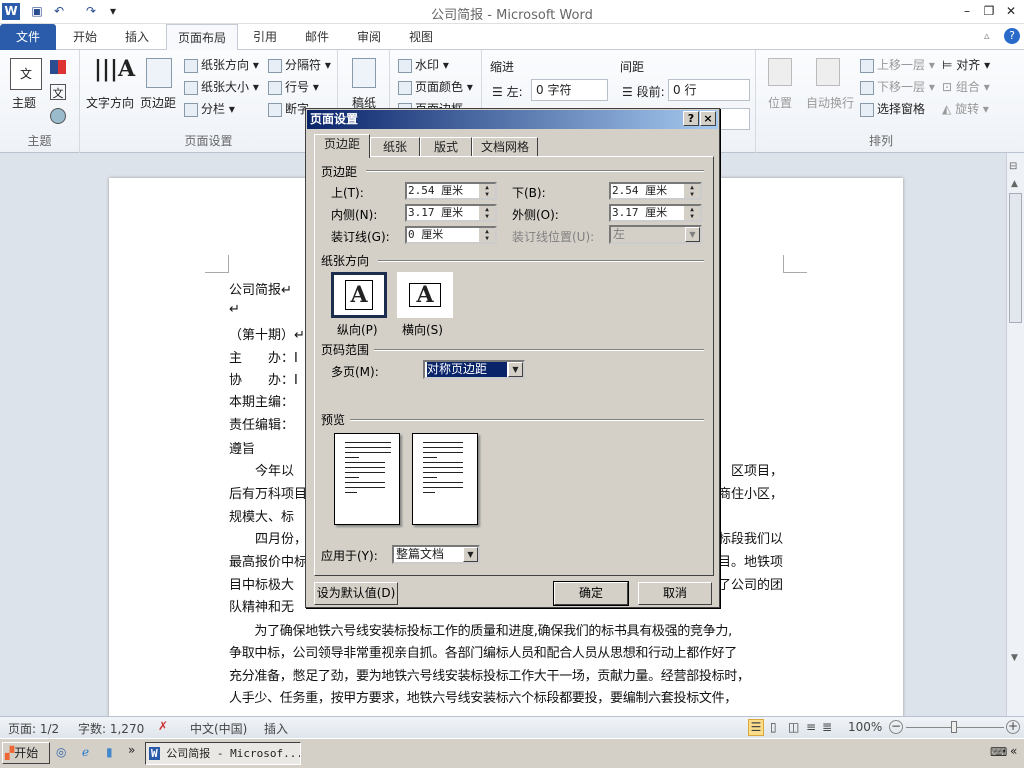 This screenshot has height=768, width=1024. I want to click on document-line: 责任编辑：, so click(261, 423).